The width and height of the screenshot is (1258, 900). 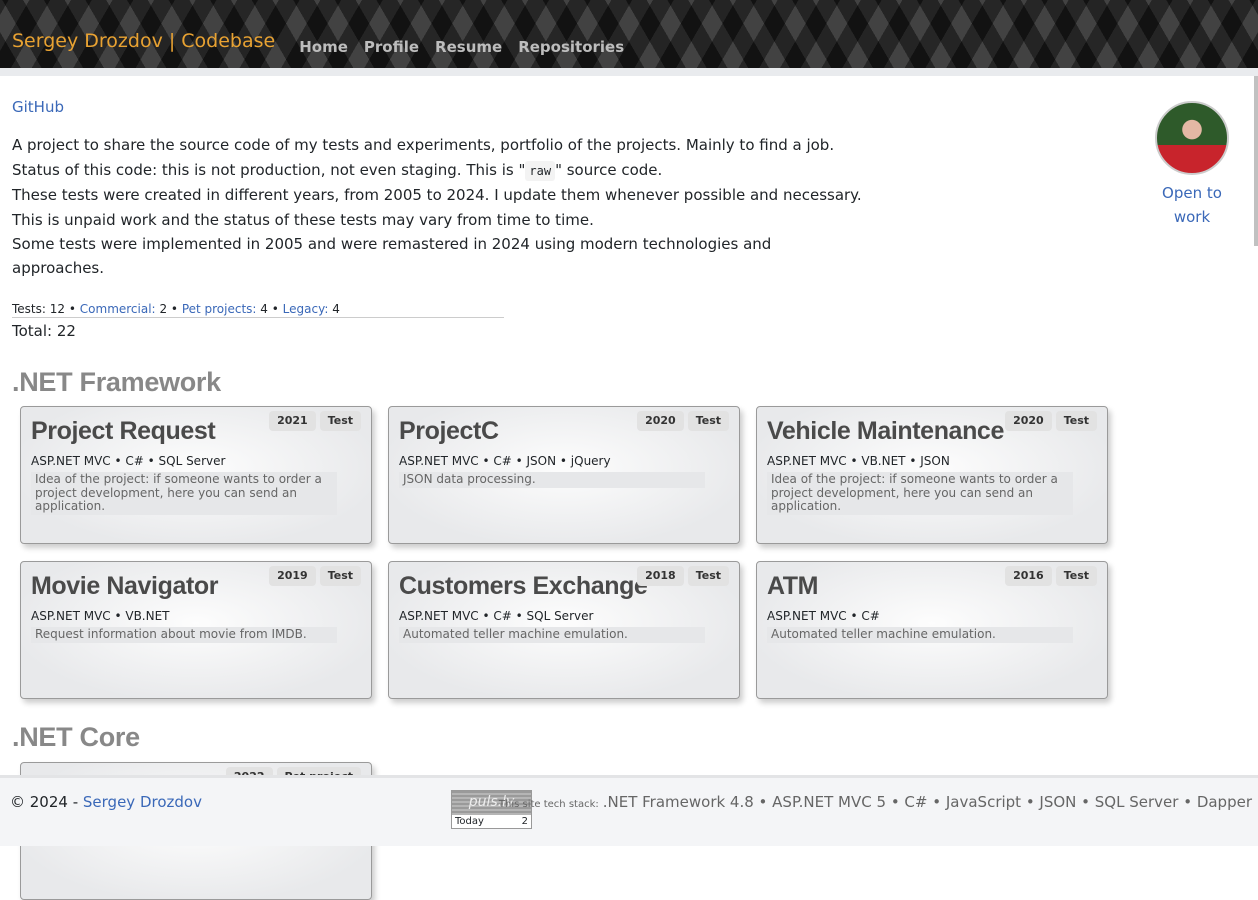 What do you see at coordinates (1256, 161) in the screenshot?
I see `scrollbar` at bounding box center [1256, 161].